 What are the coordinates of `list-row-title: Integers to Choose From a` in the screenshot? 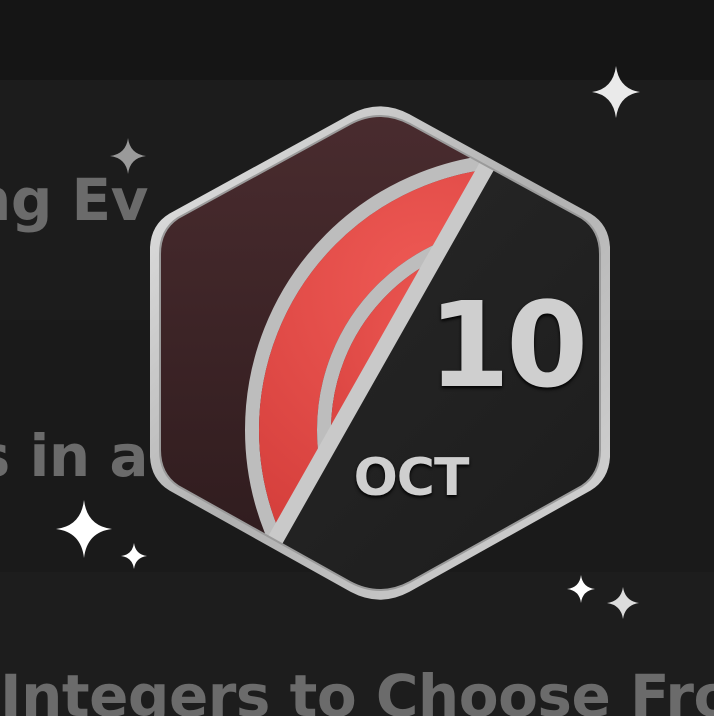 It's located at (357, 689).